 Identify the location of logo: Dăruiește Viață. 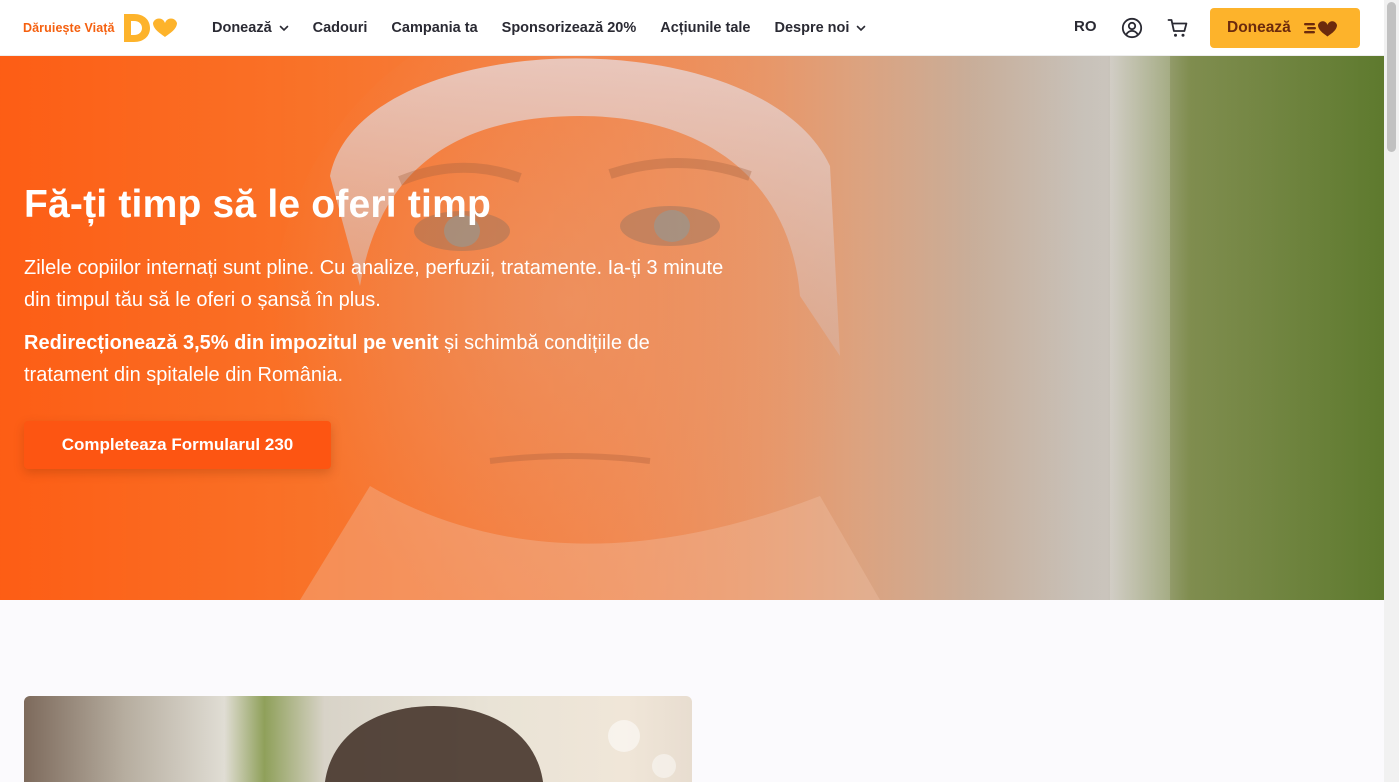
(102, 28).